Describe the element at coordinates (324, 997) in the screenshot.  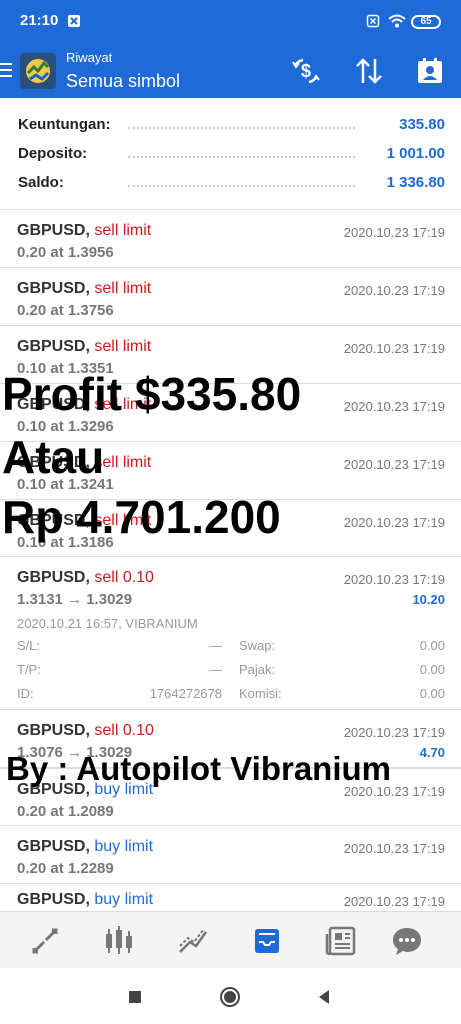
I see `back-icon` at that location.